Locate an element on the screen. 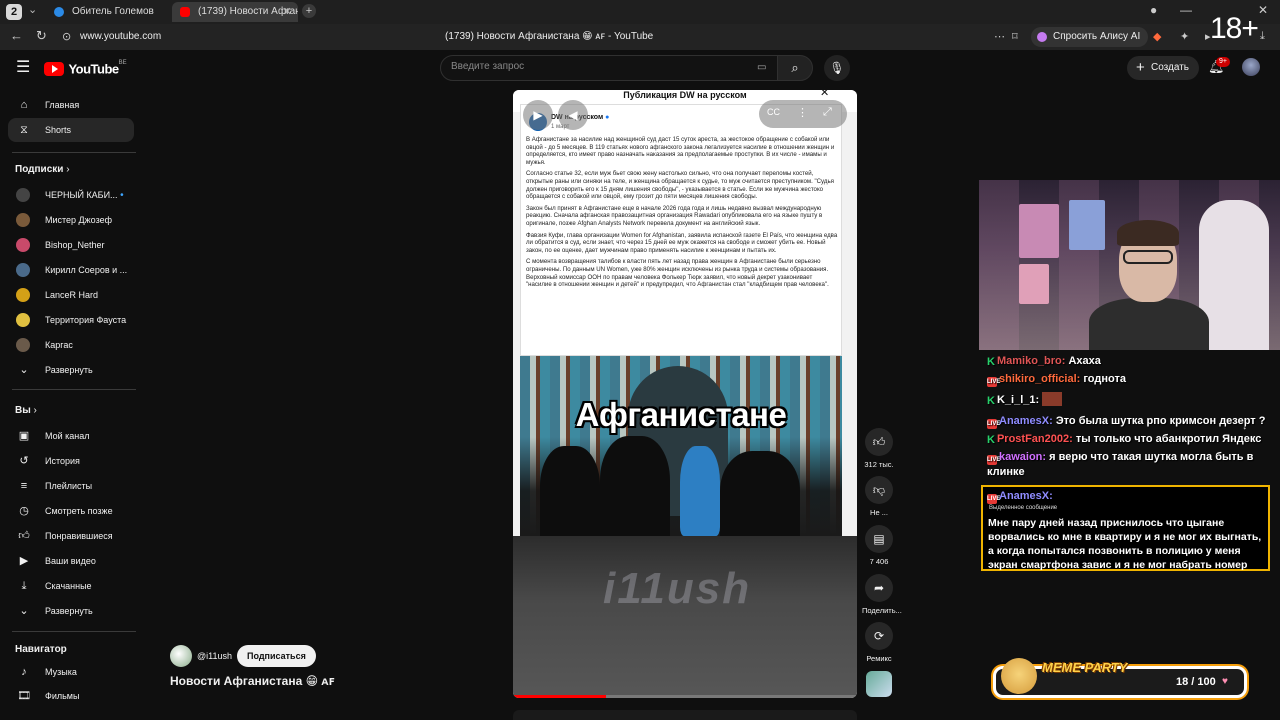 The height and width of the screenshot is (720, 1280). sidebar-item-home: ⌂ Главная is located at coordinates (71, 105).